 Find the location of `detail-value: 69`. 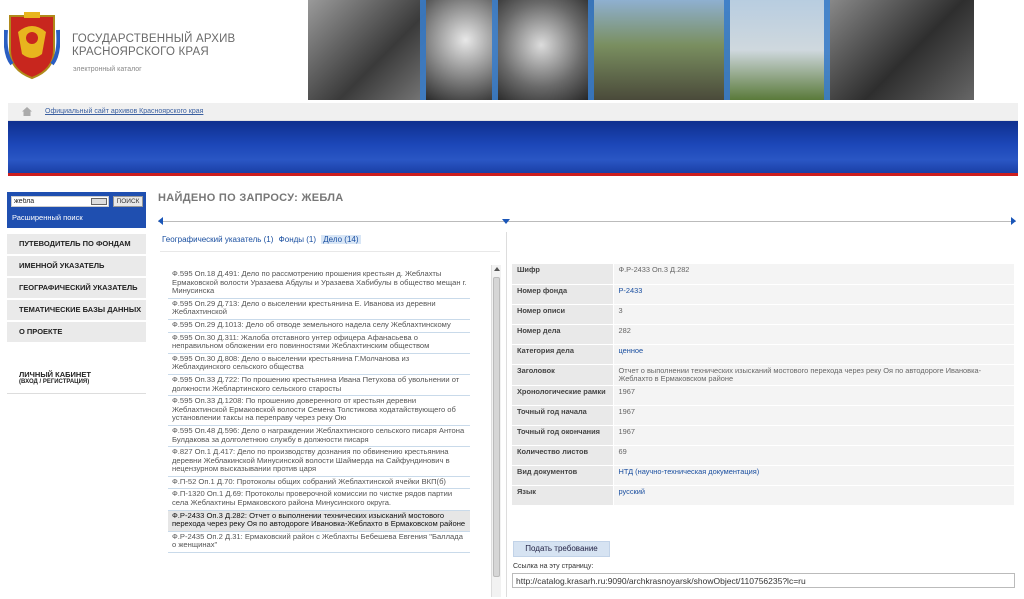

detail-value: 69 is located at coordinates (813, 455).